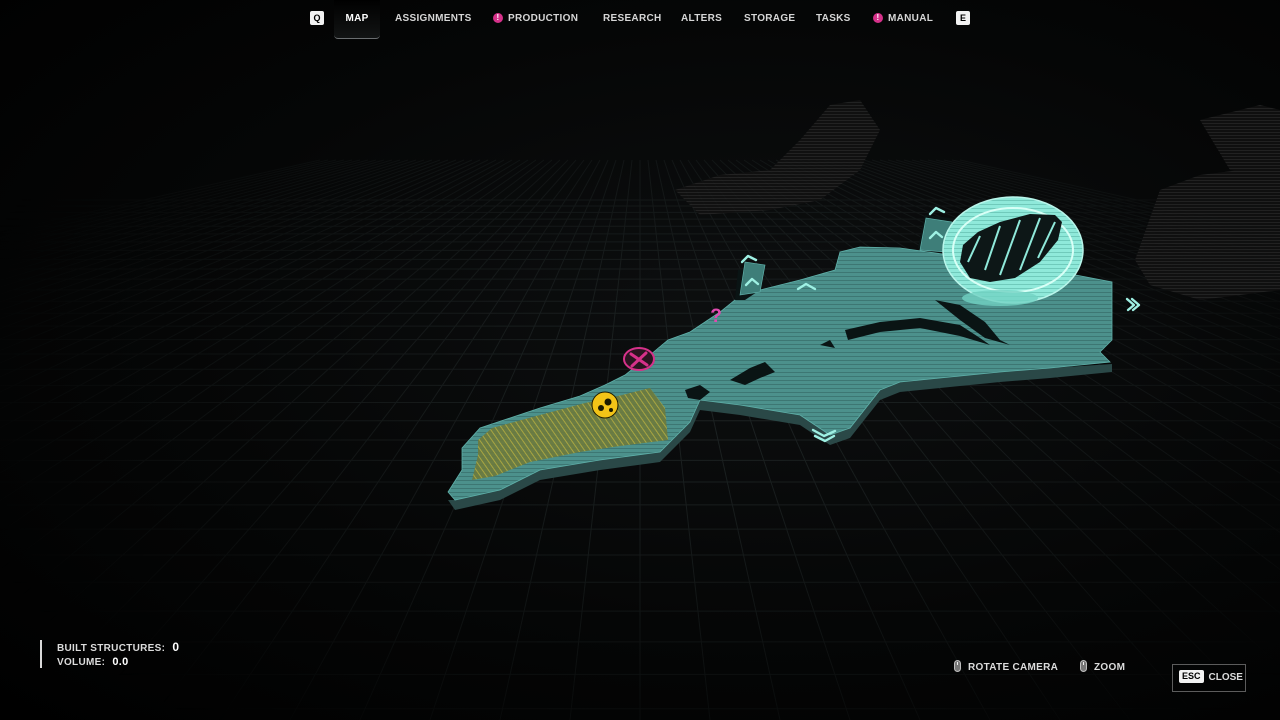  I want to click on tab-manual: ! MANUAL, so click(903, 19).